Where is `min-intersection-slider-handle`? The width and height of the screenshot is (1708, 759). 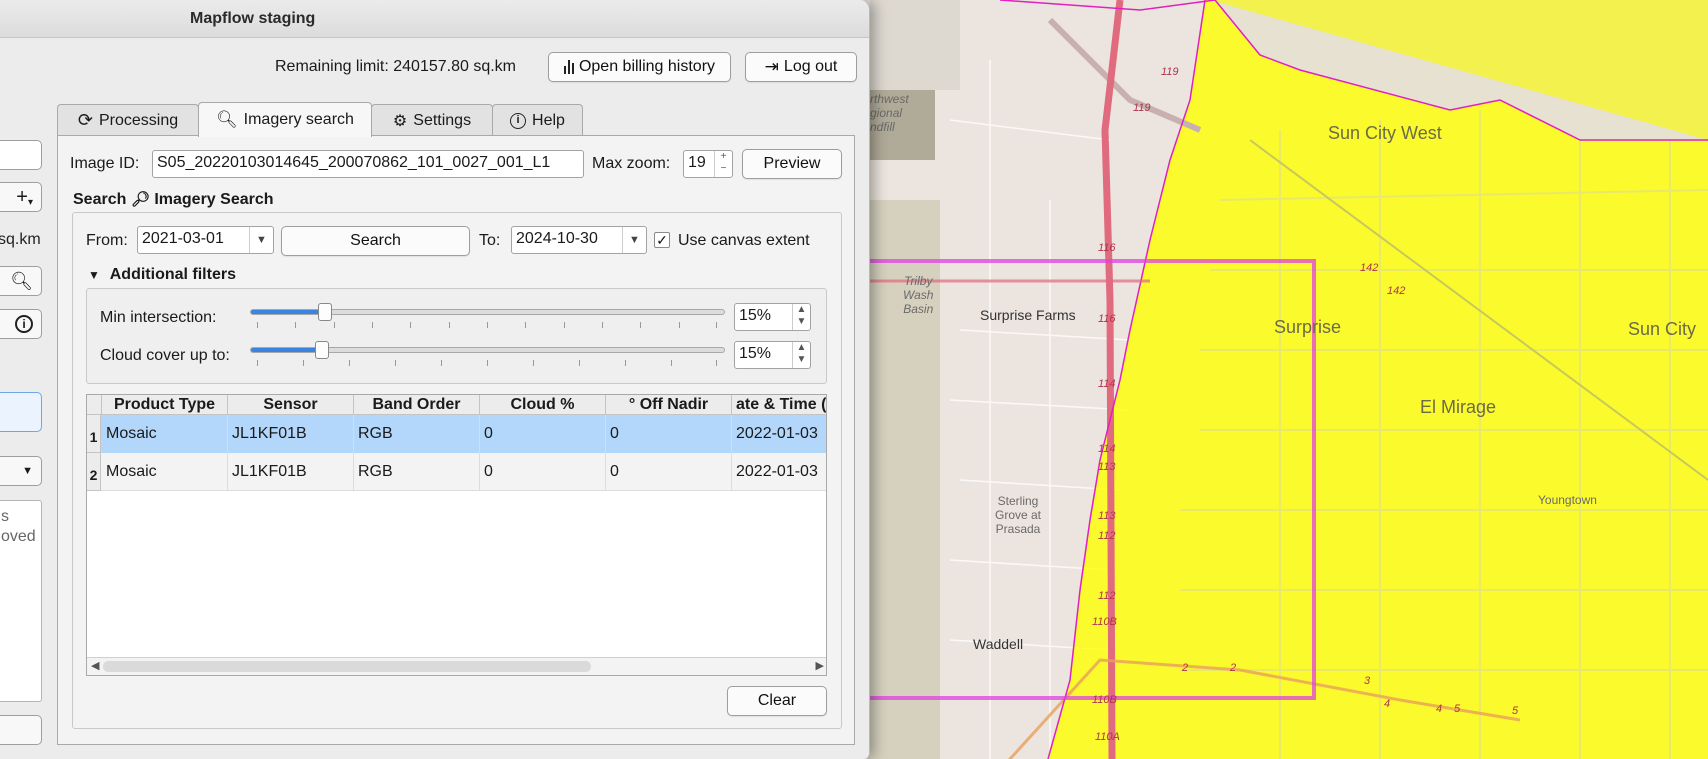 min-intersection-slider-handle is located at coordinates (325, 312).